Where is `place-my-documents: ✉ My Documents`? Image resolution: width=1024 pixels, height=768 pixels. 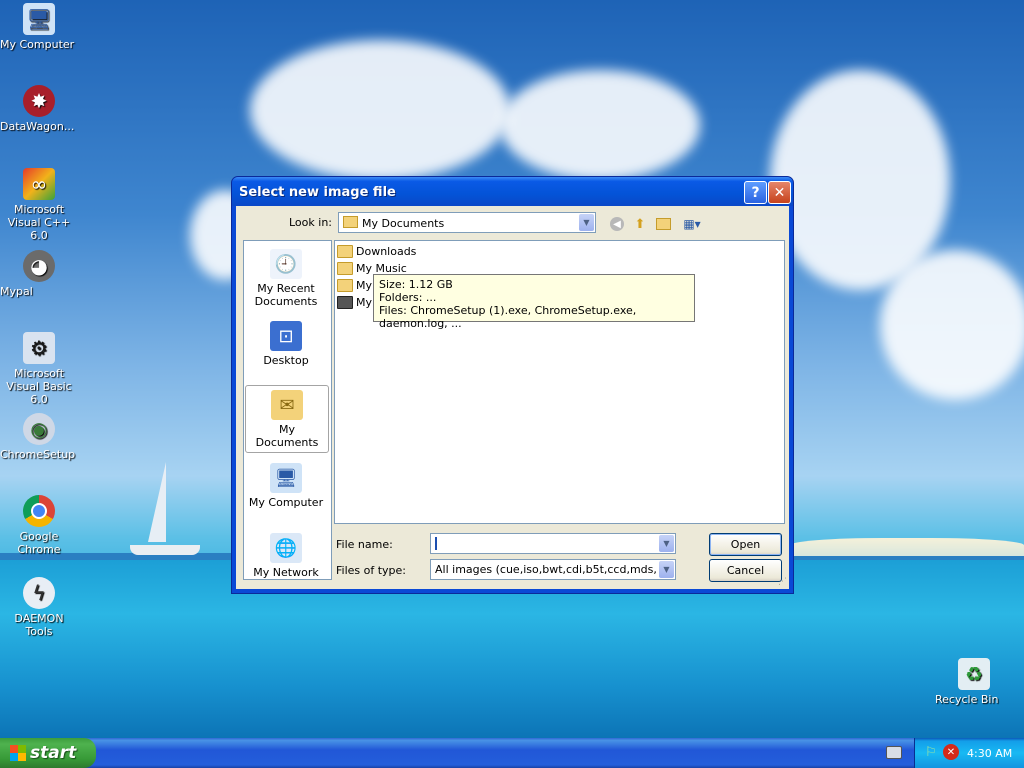 place-my-documents: ✉ My Documents is located at coordinates (287, 419).